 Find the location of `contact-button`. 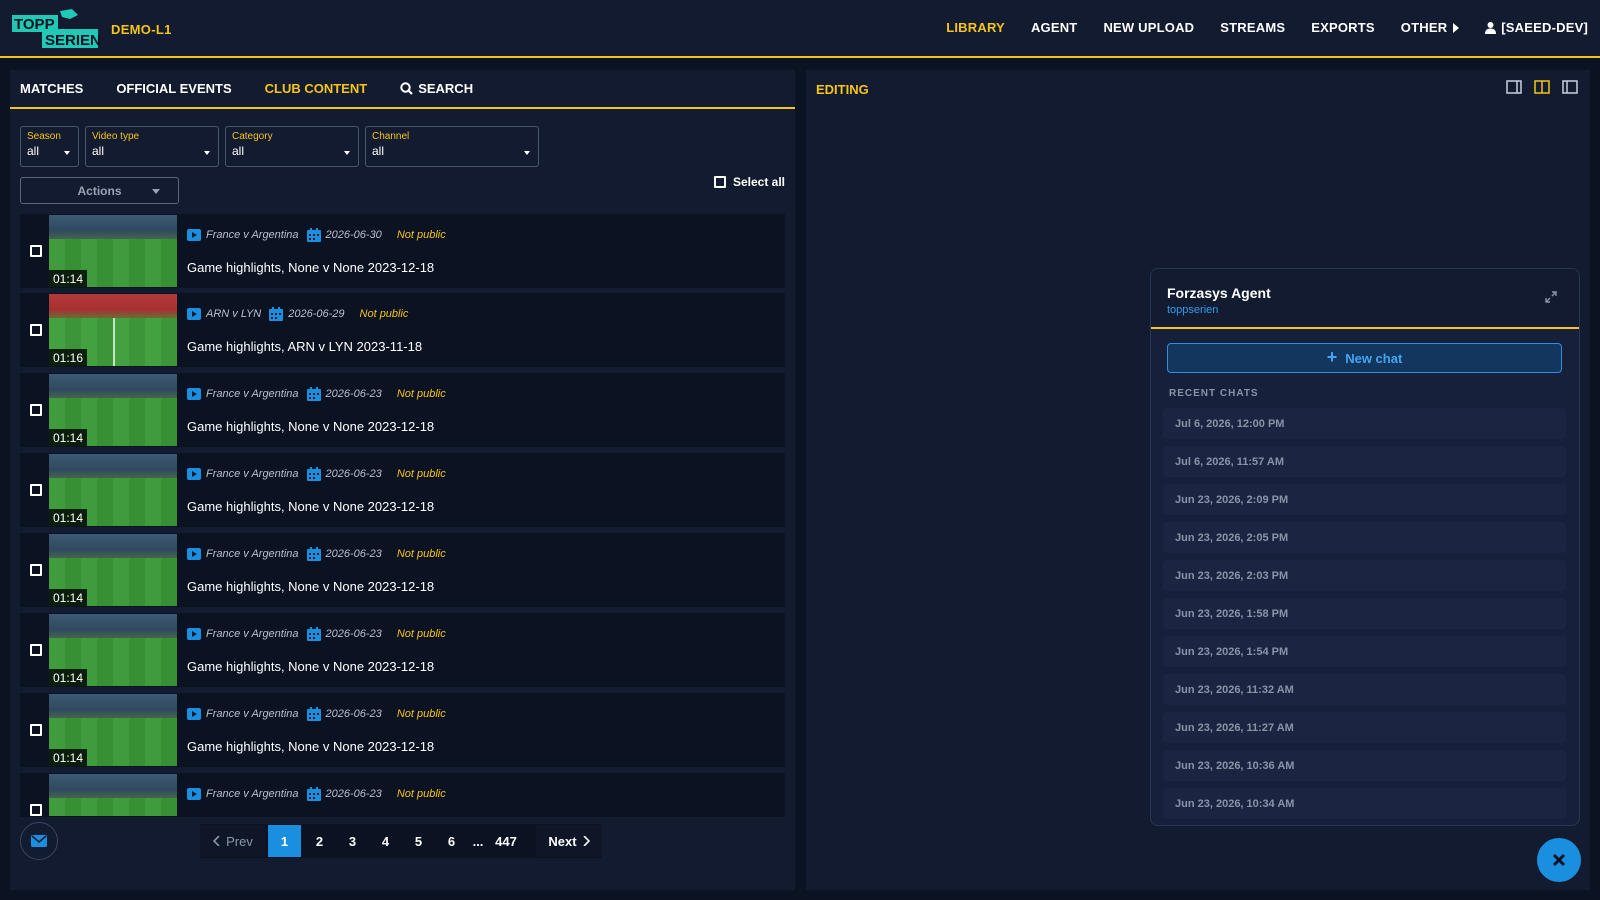

contact-button is located at coordinates (39, 841).